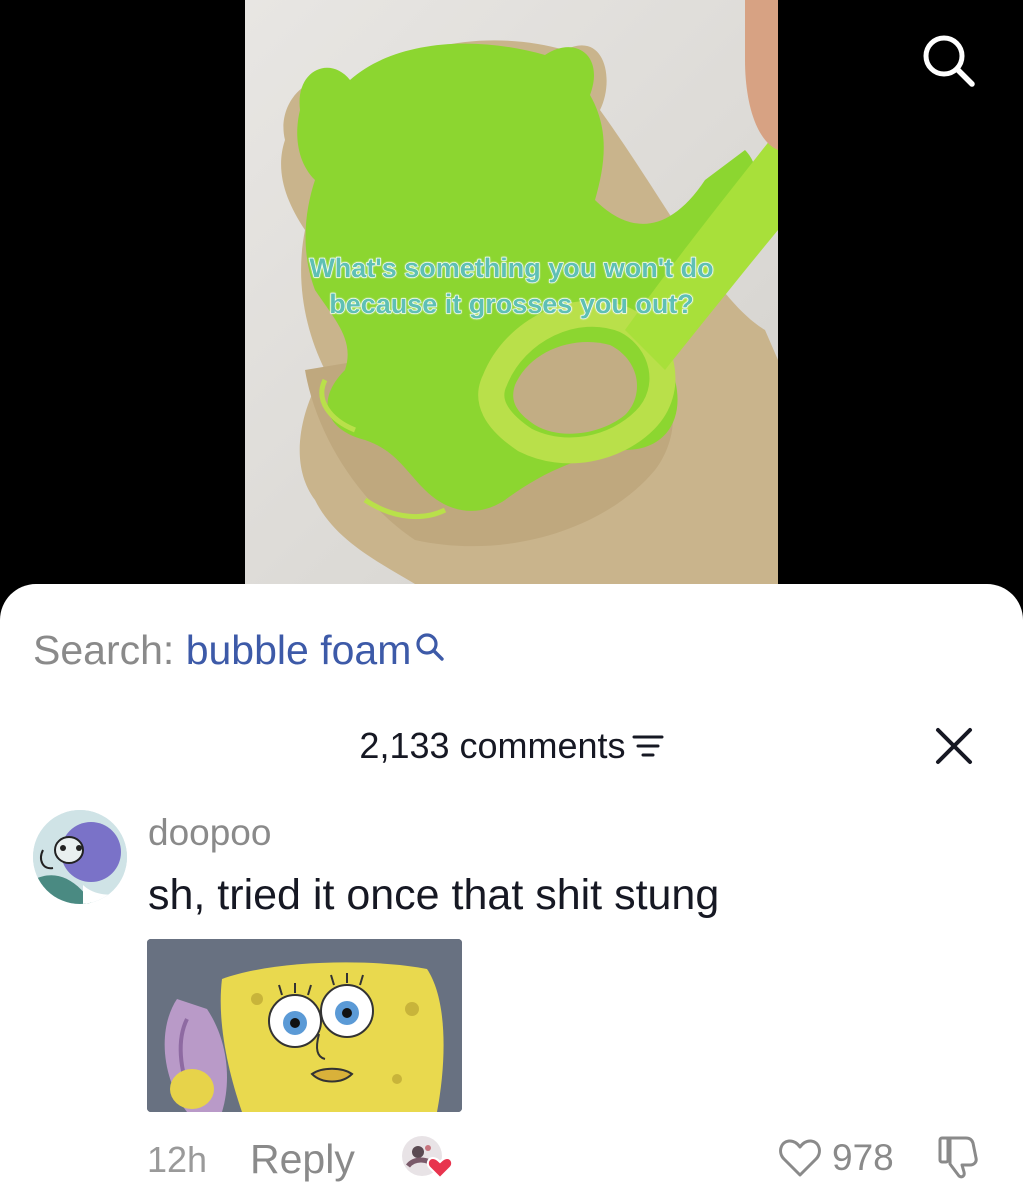 This screenshot has height=1200, width=1023. I want to click on search-prefix: Search:, so click(109, 650).